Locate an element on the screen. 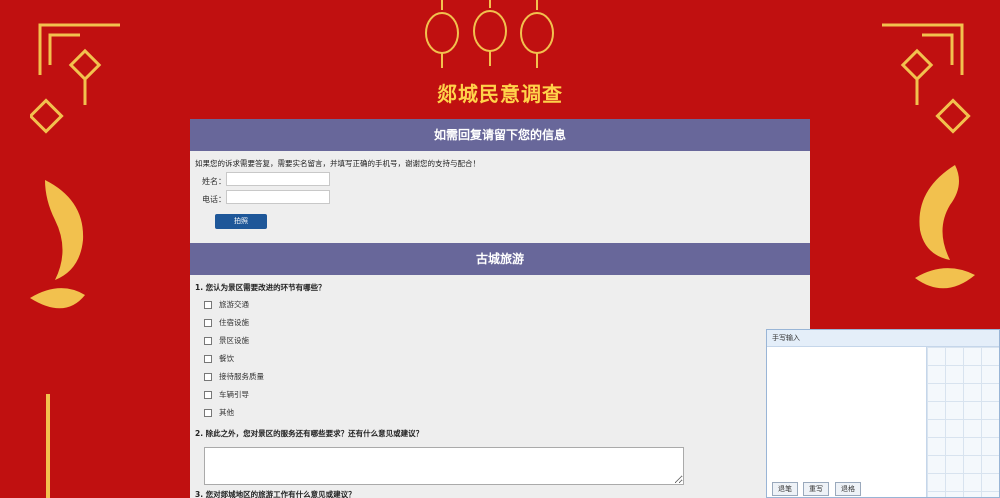 This screenshot has width=1000, height=498. name-row: 姓名： is located at coordinates (266, 179).